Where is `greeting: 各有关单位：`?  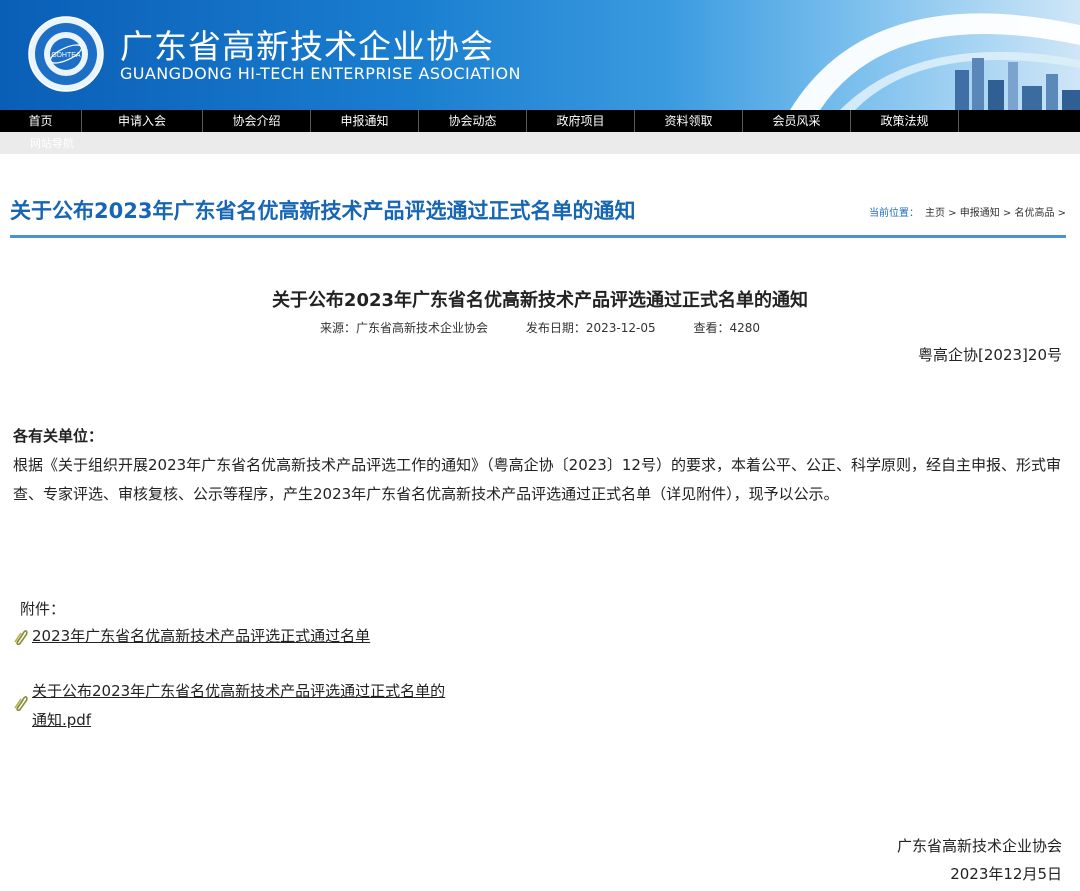 greeting: 各有关单位： is located at coordinates (58, 436).